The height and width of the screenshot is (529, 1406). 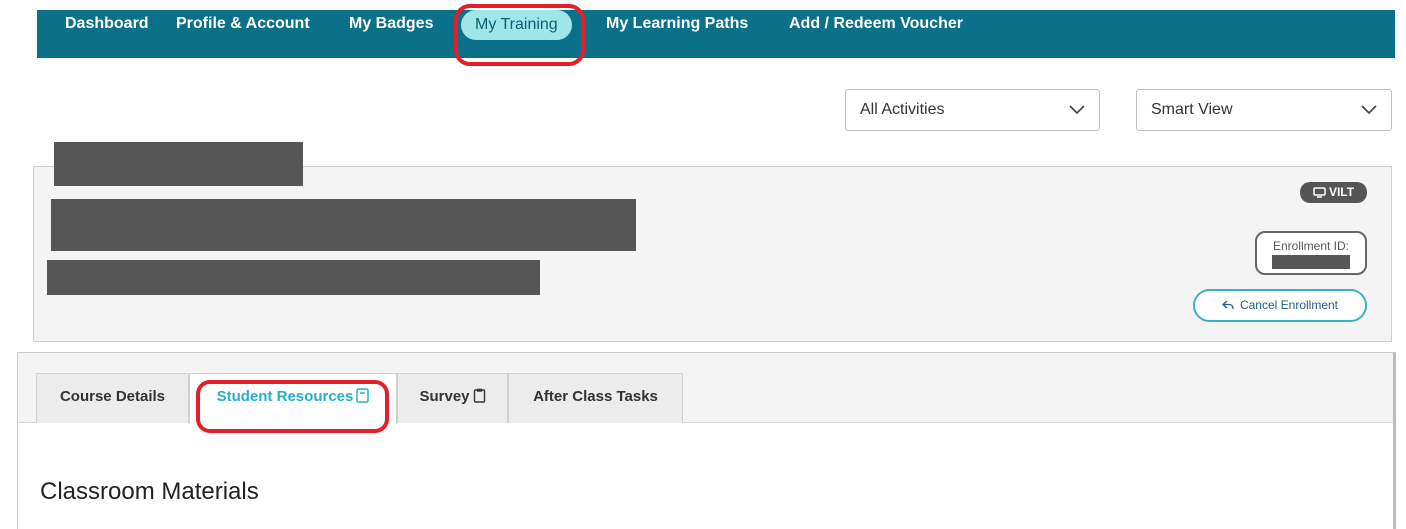 I want to click on cancel-enrollment-label: Cancel Enrollment, so click(x=1289, y=305).